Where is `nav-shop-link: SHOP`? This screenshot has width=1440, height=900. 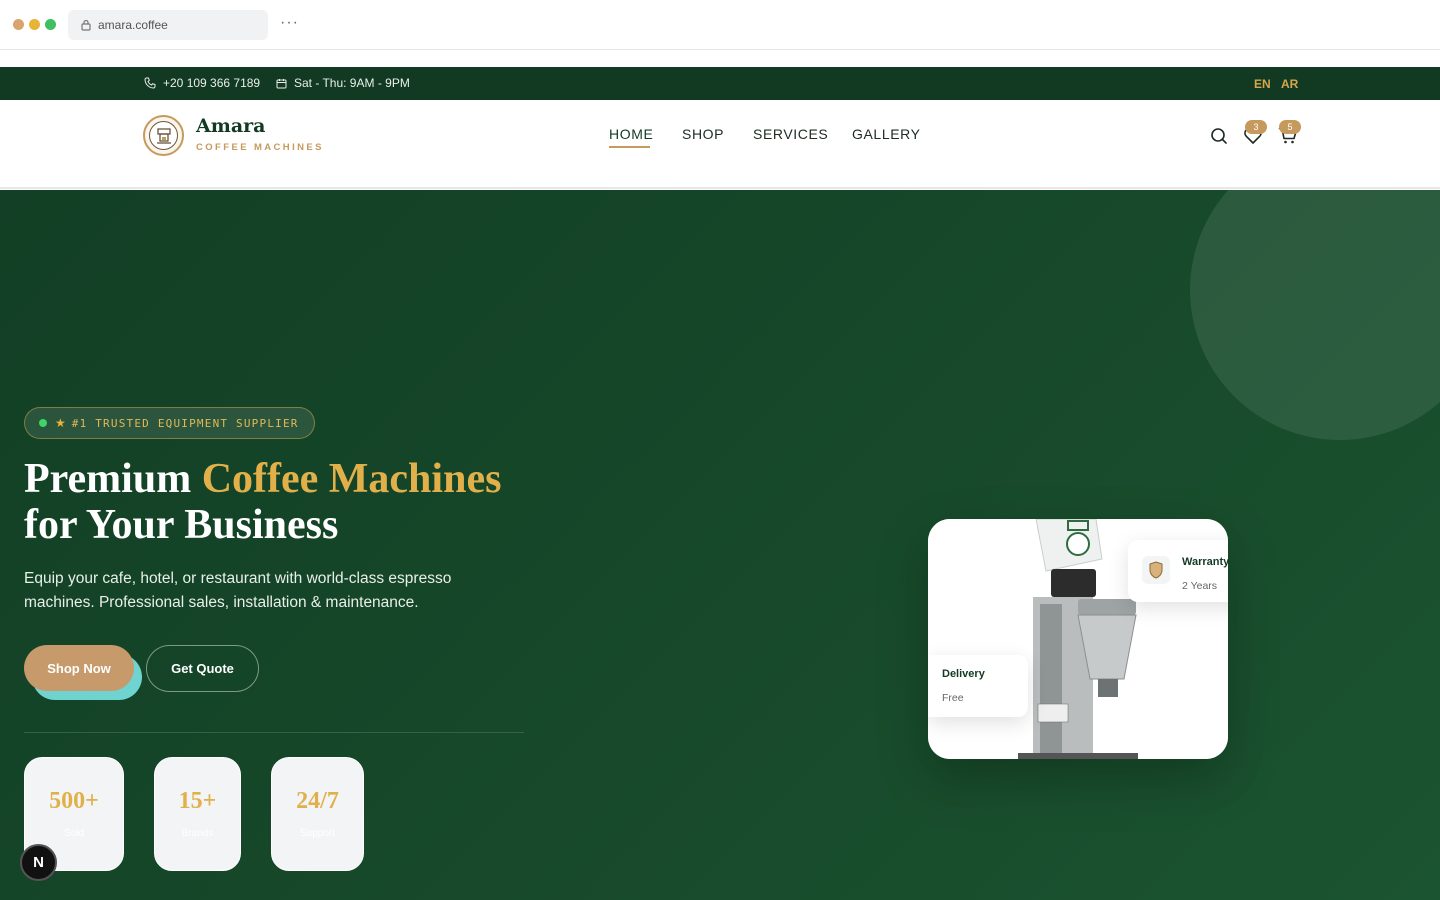 nav-shop-link: SHOP is located at coordinates (703, 134).